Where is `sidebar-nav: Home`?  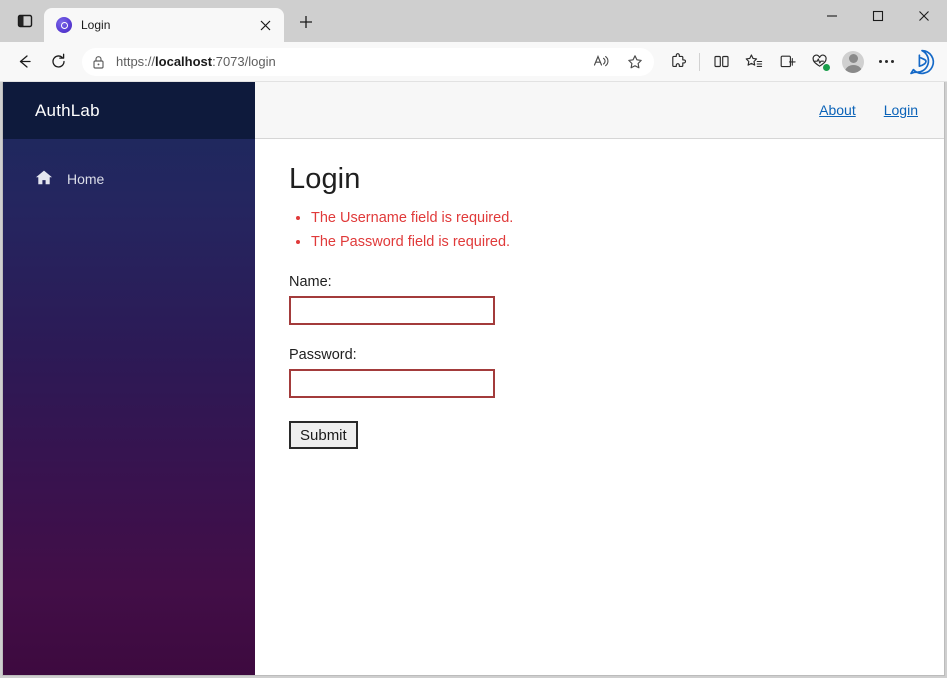
sidebar-nav: Home is located at coordinates (129, 168).